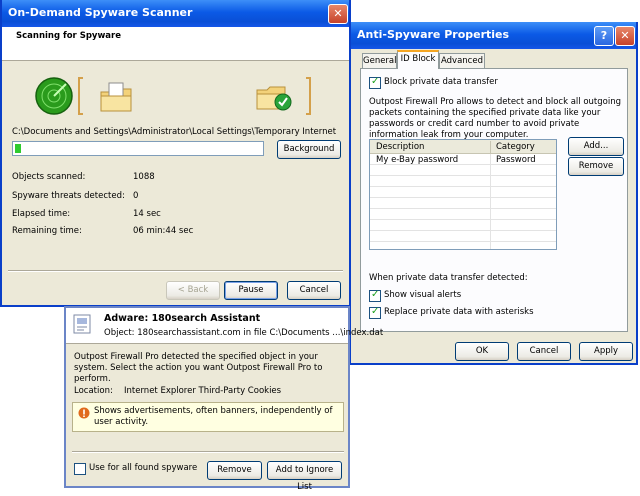  Describe the element at coordinates (375, 295) in the screenshot. I see `show-visual-alerts-checkbox` at that location.